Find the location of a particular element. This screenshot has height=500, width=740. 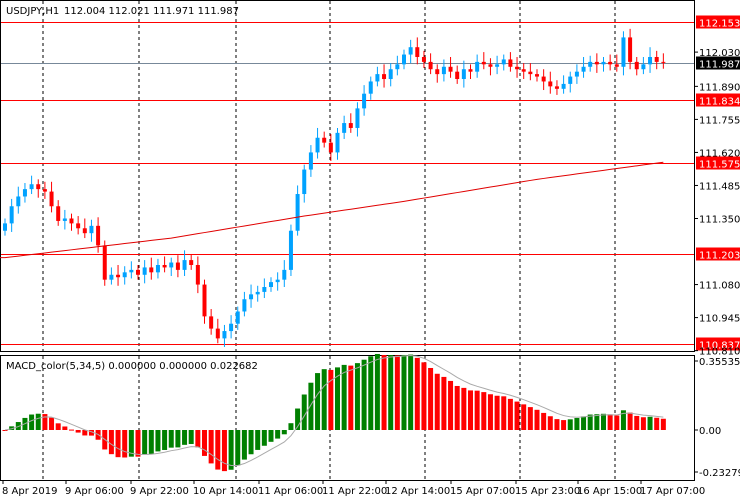

time-axis-label: 15 Apr 07:00 is located at coordinates (482, 491).